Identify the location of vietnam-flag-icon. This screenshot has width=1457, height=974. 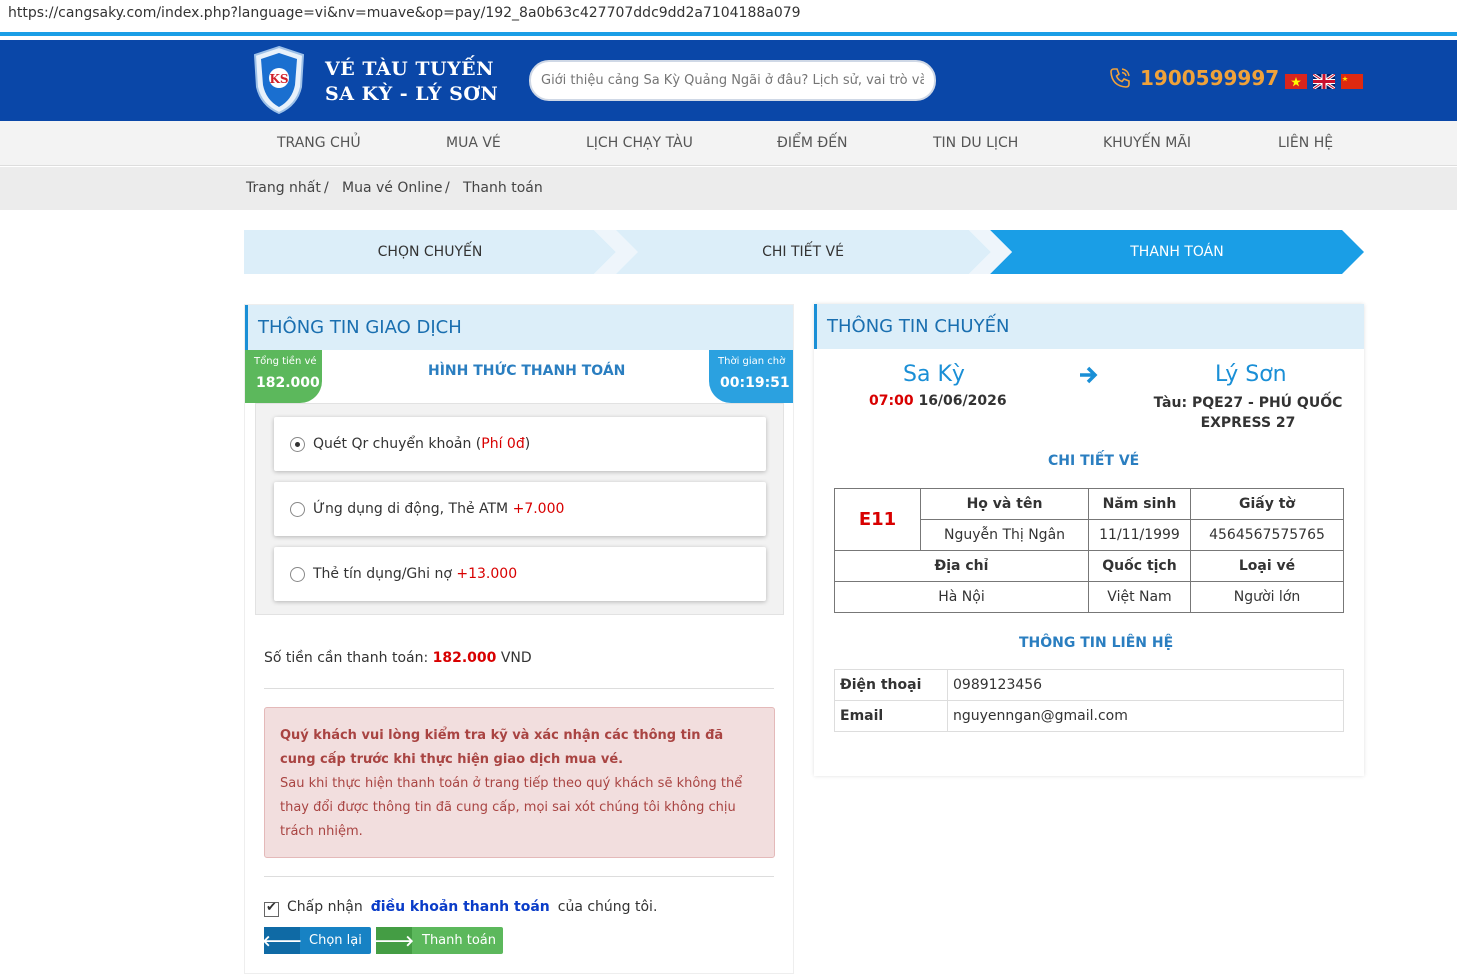
(1296, 81).